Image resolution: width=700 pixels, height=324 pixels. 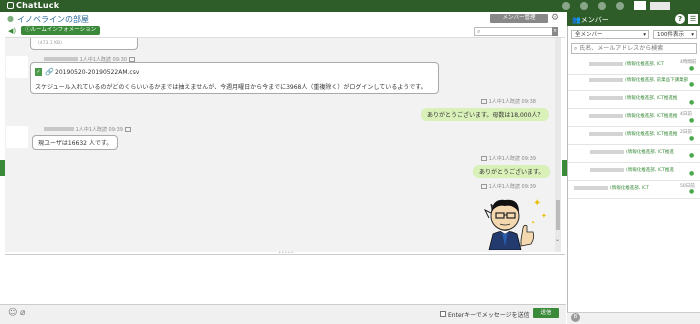 I want to click on chat-scroll-thumb, so click(x=558, y=215).